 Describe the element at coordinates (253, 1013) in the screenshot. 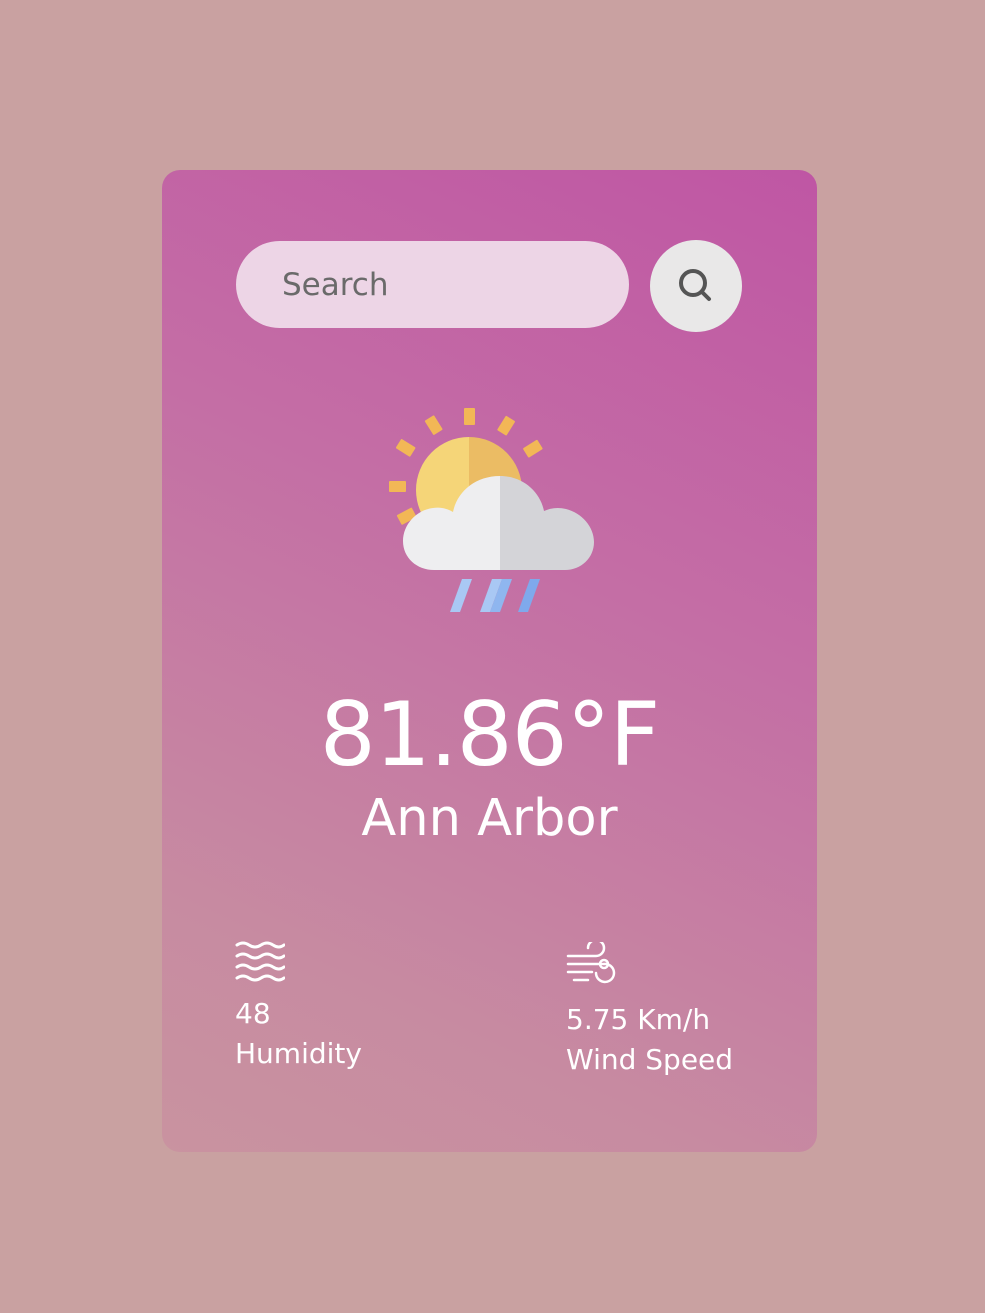

I see `humidity-value: 48` at that location.